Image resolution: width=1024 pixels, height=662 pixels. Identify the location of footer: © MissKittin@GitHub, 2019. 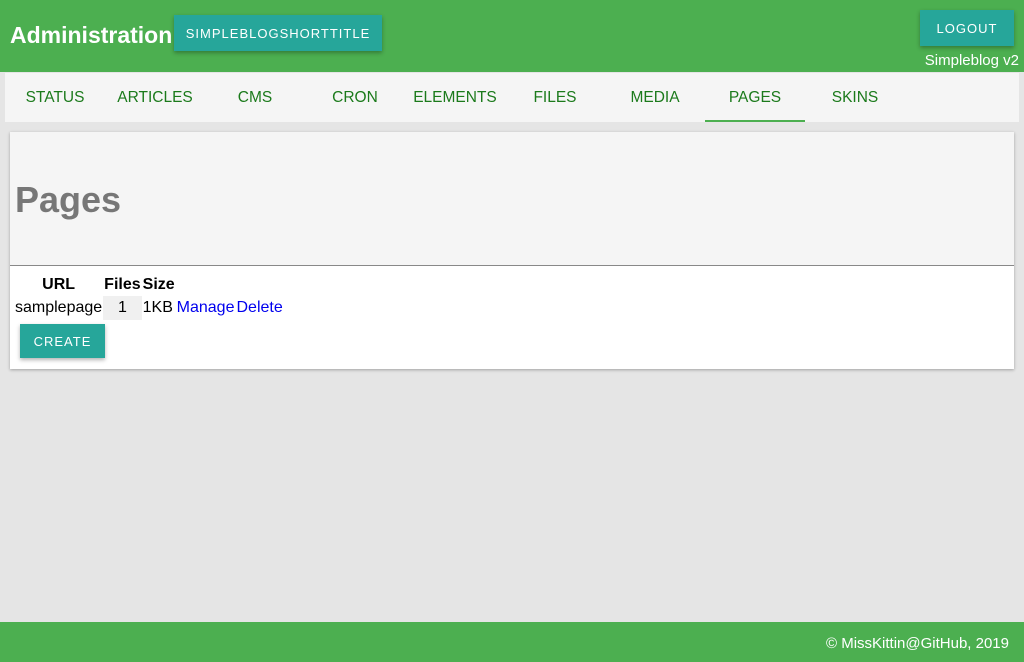
(512, 642).